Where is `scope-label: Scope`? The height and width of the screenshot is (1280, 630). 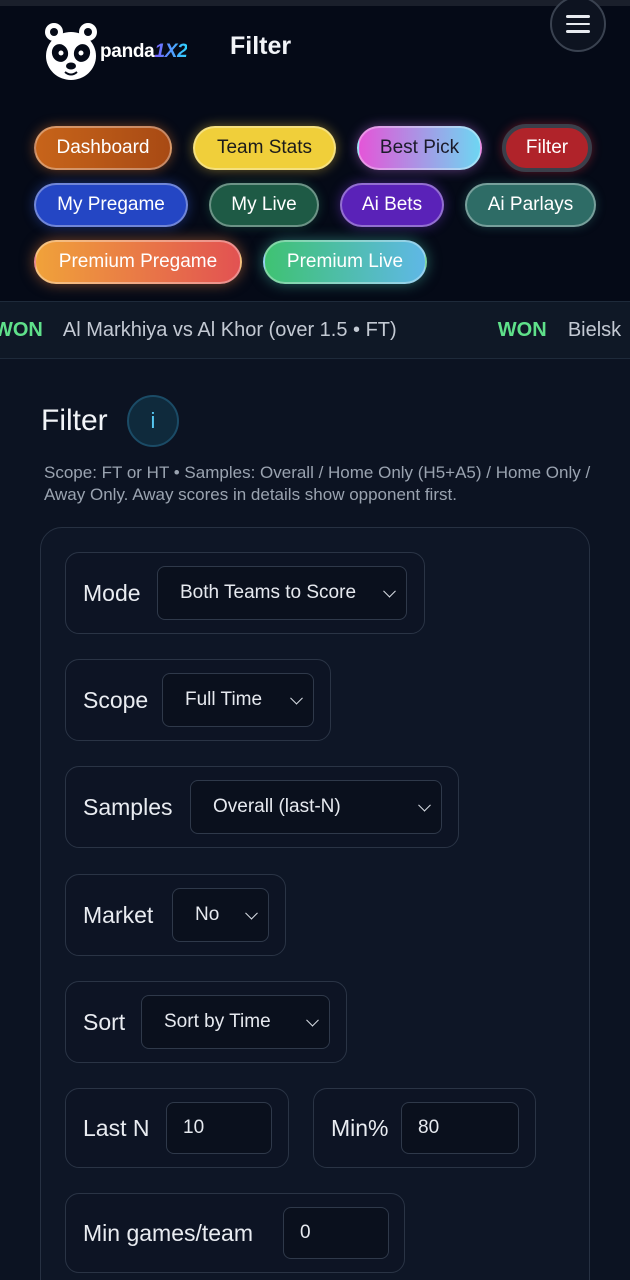
scope-label: Scope is located at coordinates (116, 700).